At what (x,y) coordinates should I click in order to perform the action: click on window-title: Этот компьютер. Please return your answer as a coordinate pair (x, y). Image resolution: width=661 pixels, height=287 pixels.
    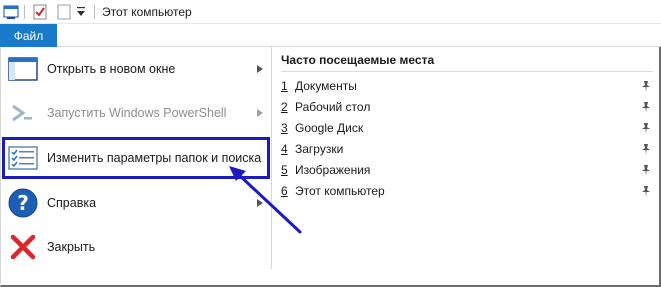
    Looking at the image, I should click on (147, 12).